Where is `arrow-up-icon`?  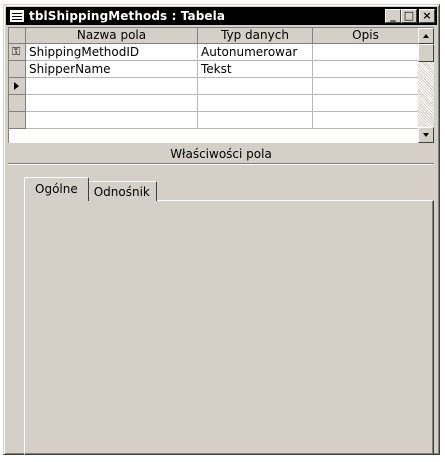
arrow-up-icon is located at coordinates (426, 36).